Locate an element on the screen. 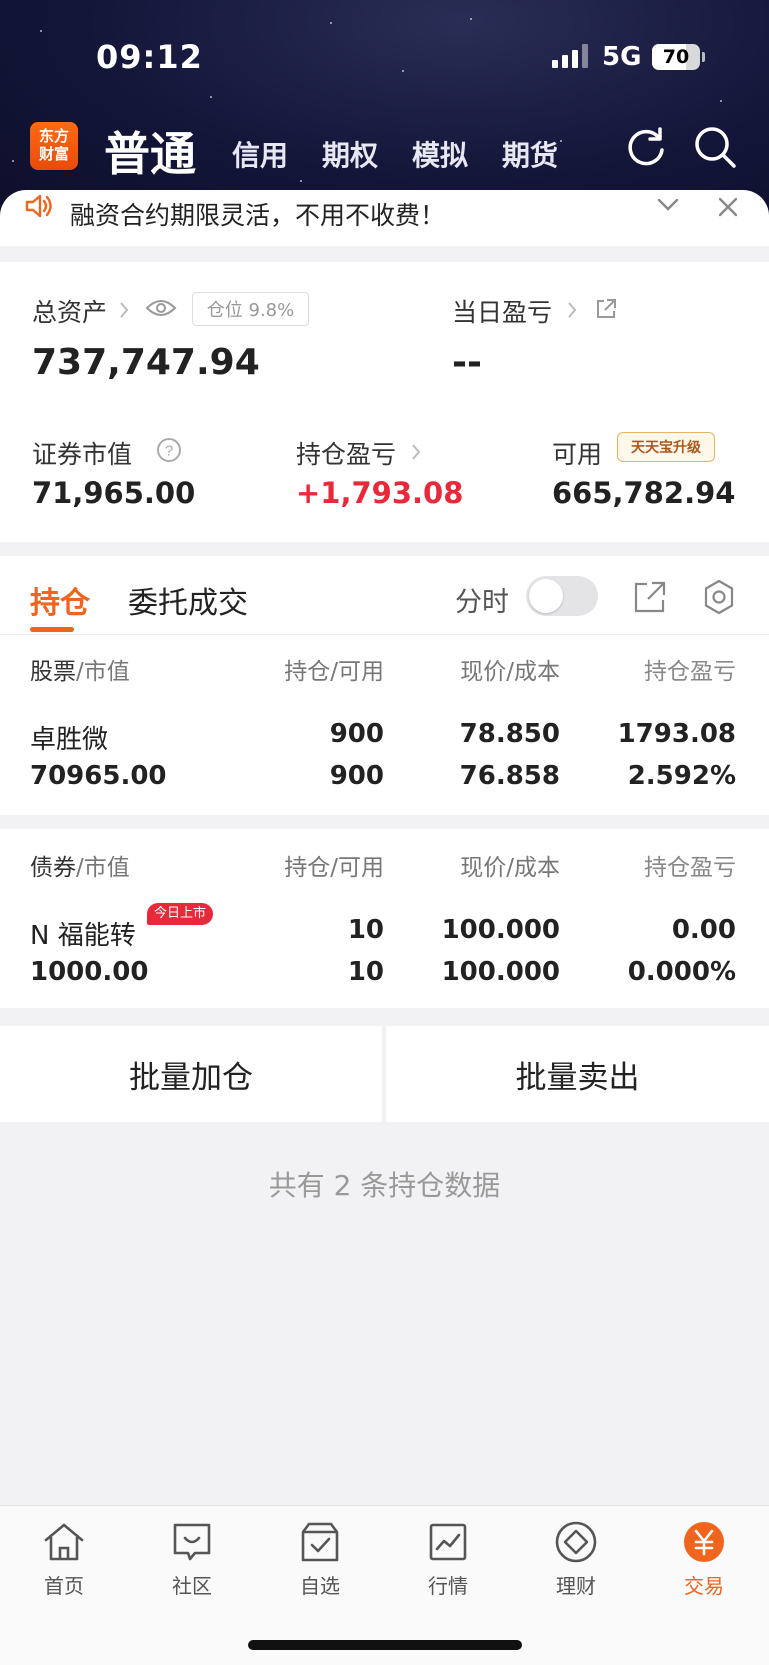 The image size is (769, 1665). tab-futures: 期货 is located at coordinates (530, 154).